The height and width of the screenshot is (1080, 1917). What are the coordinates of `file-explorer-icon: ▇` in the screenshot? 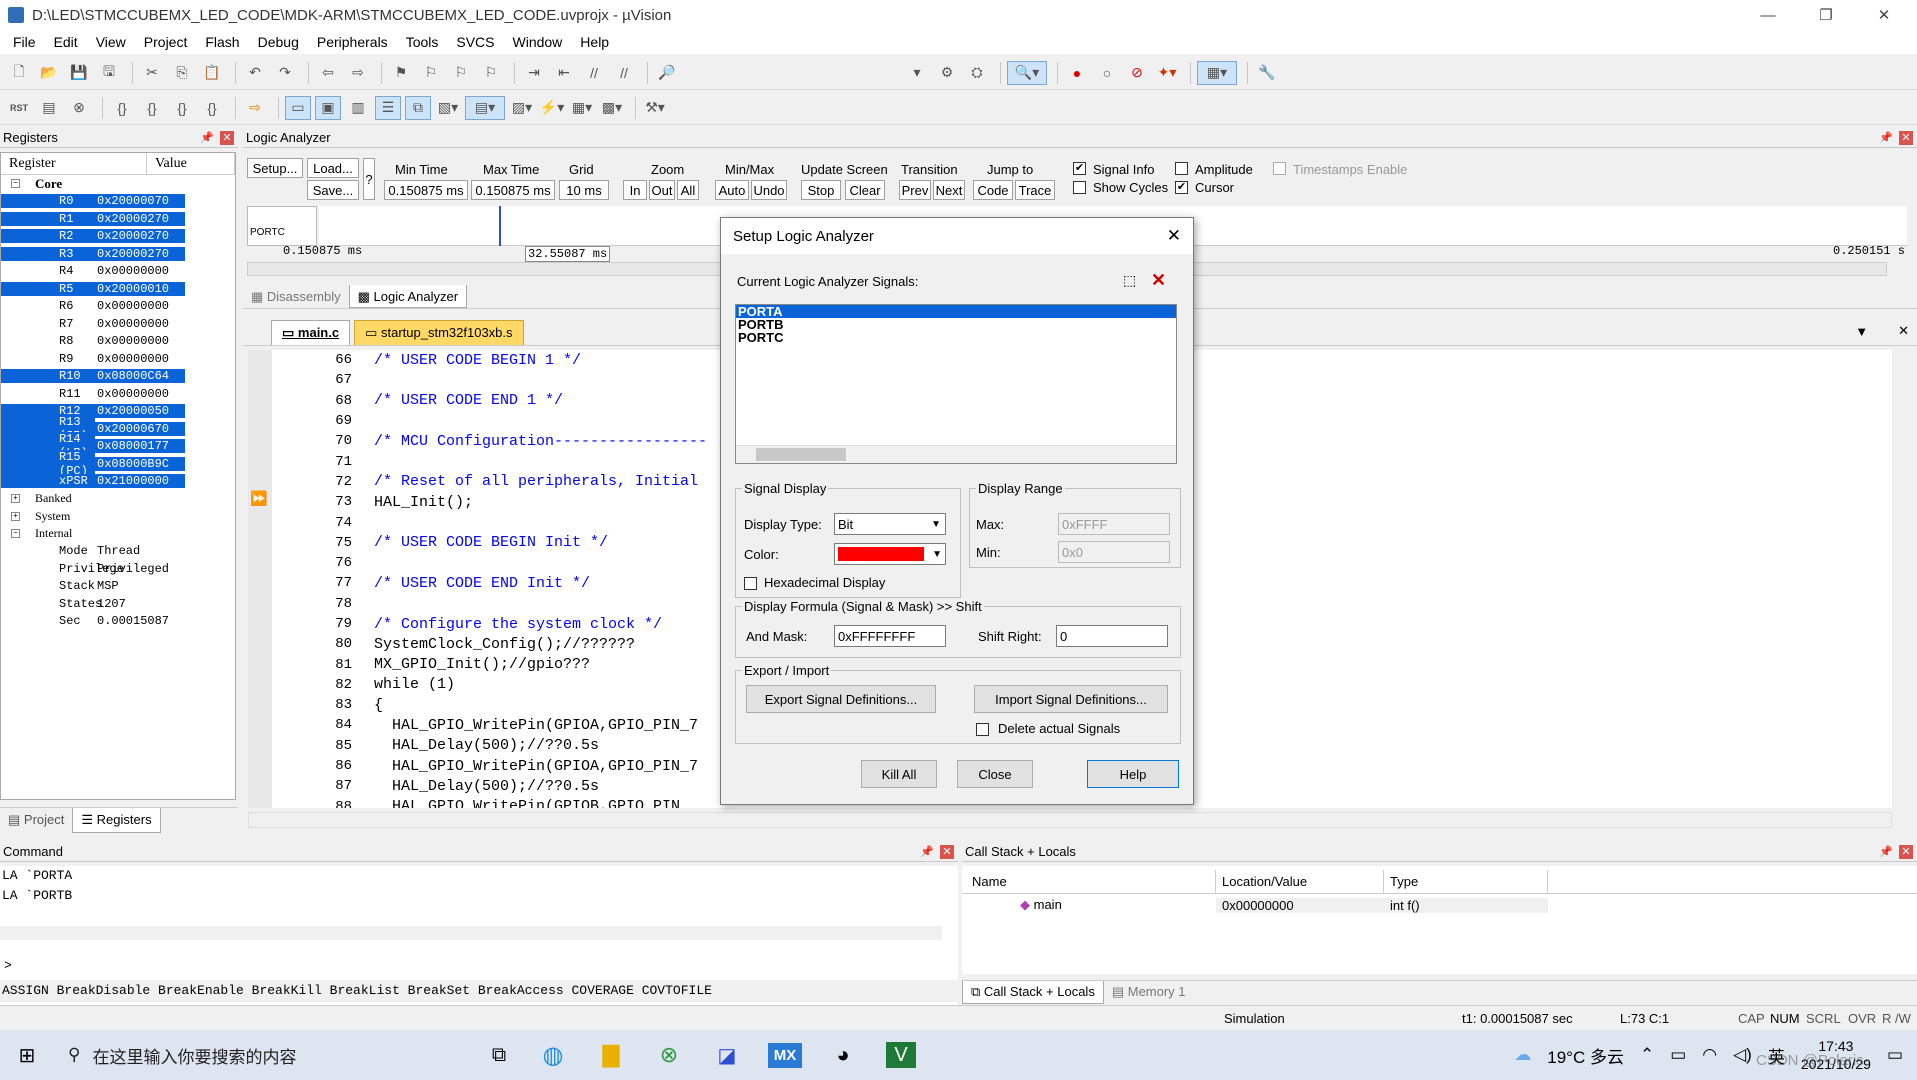 It's located at (611, 1055).